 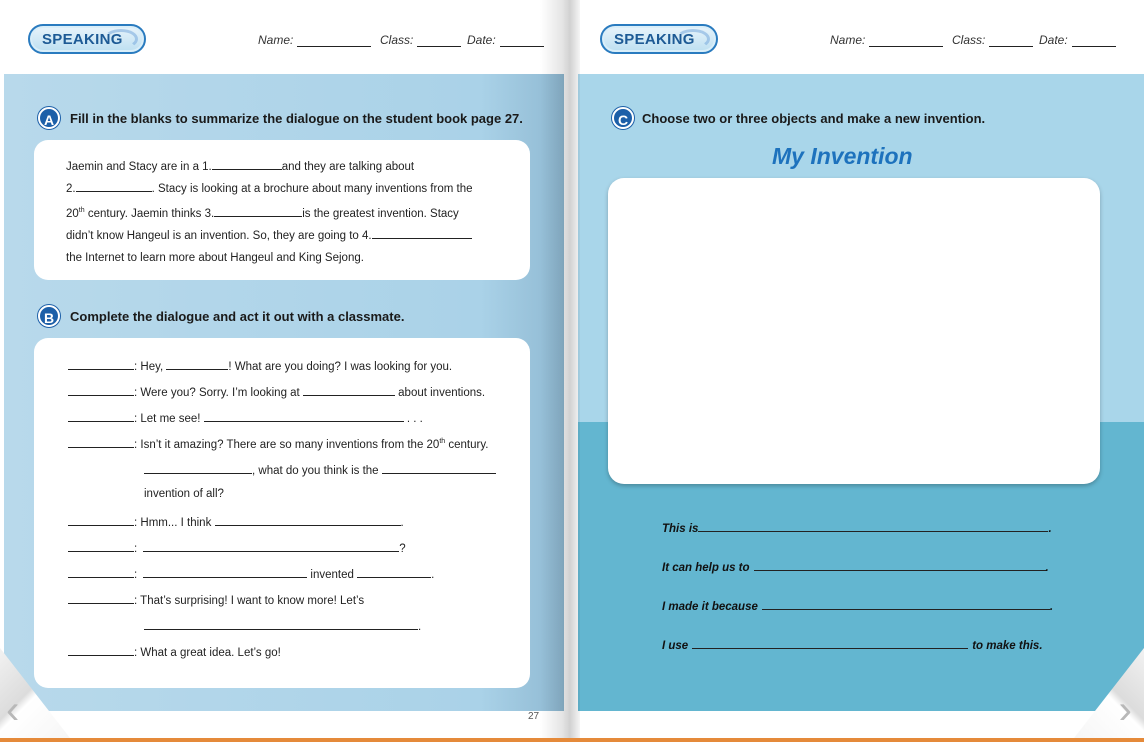 What do you see at coordinates (197, 364) in the screenshot?
I see `name-blank` at bounding box center [197, 364].